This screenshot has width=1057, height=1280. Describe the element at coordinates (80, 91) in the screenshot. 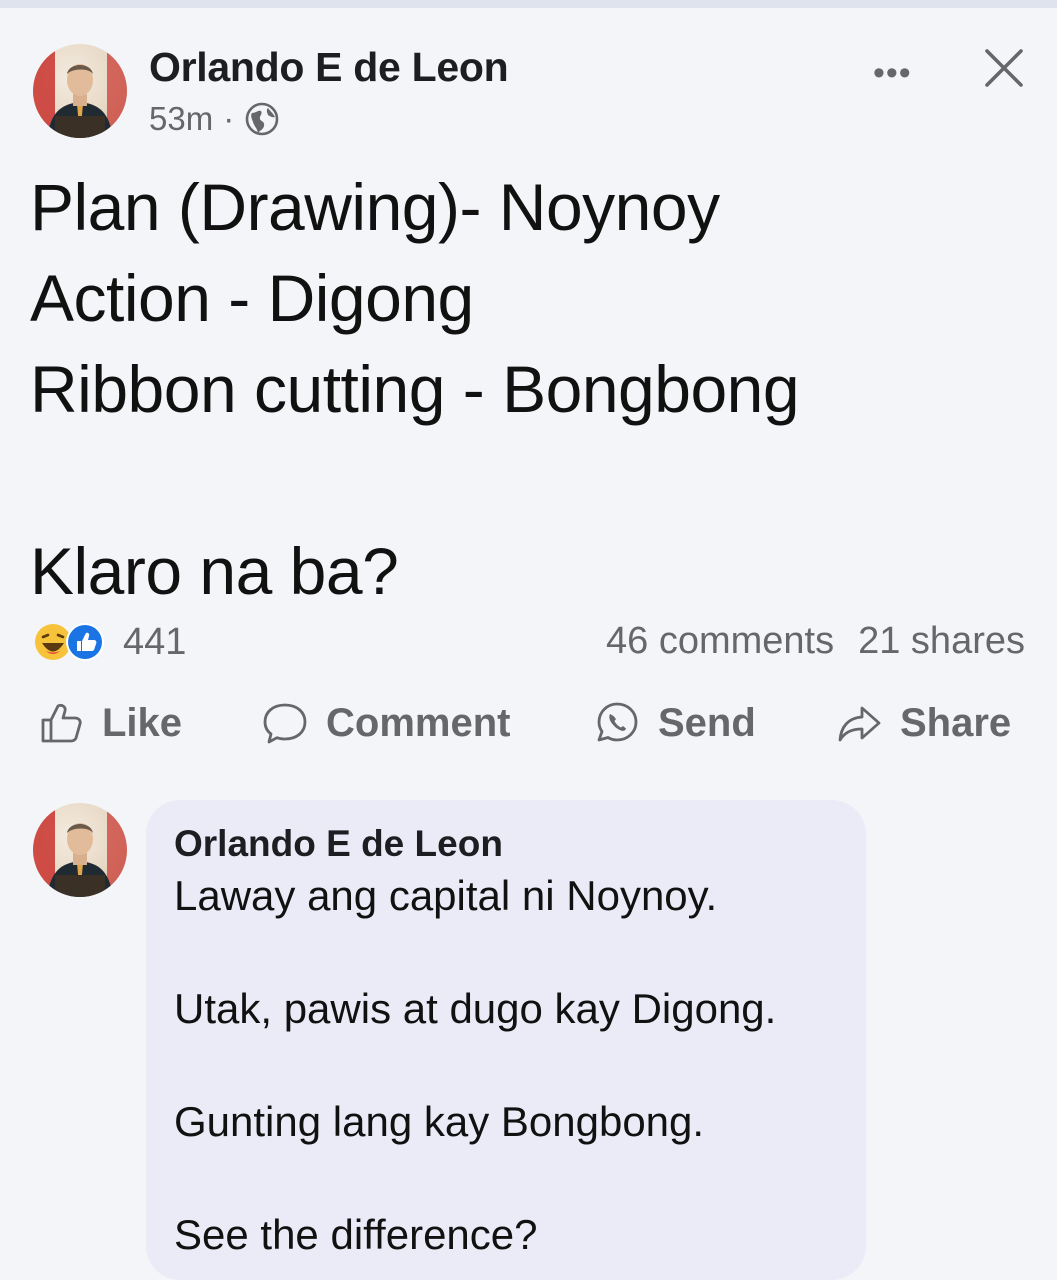

I see `author-avatar` at that location.